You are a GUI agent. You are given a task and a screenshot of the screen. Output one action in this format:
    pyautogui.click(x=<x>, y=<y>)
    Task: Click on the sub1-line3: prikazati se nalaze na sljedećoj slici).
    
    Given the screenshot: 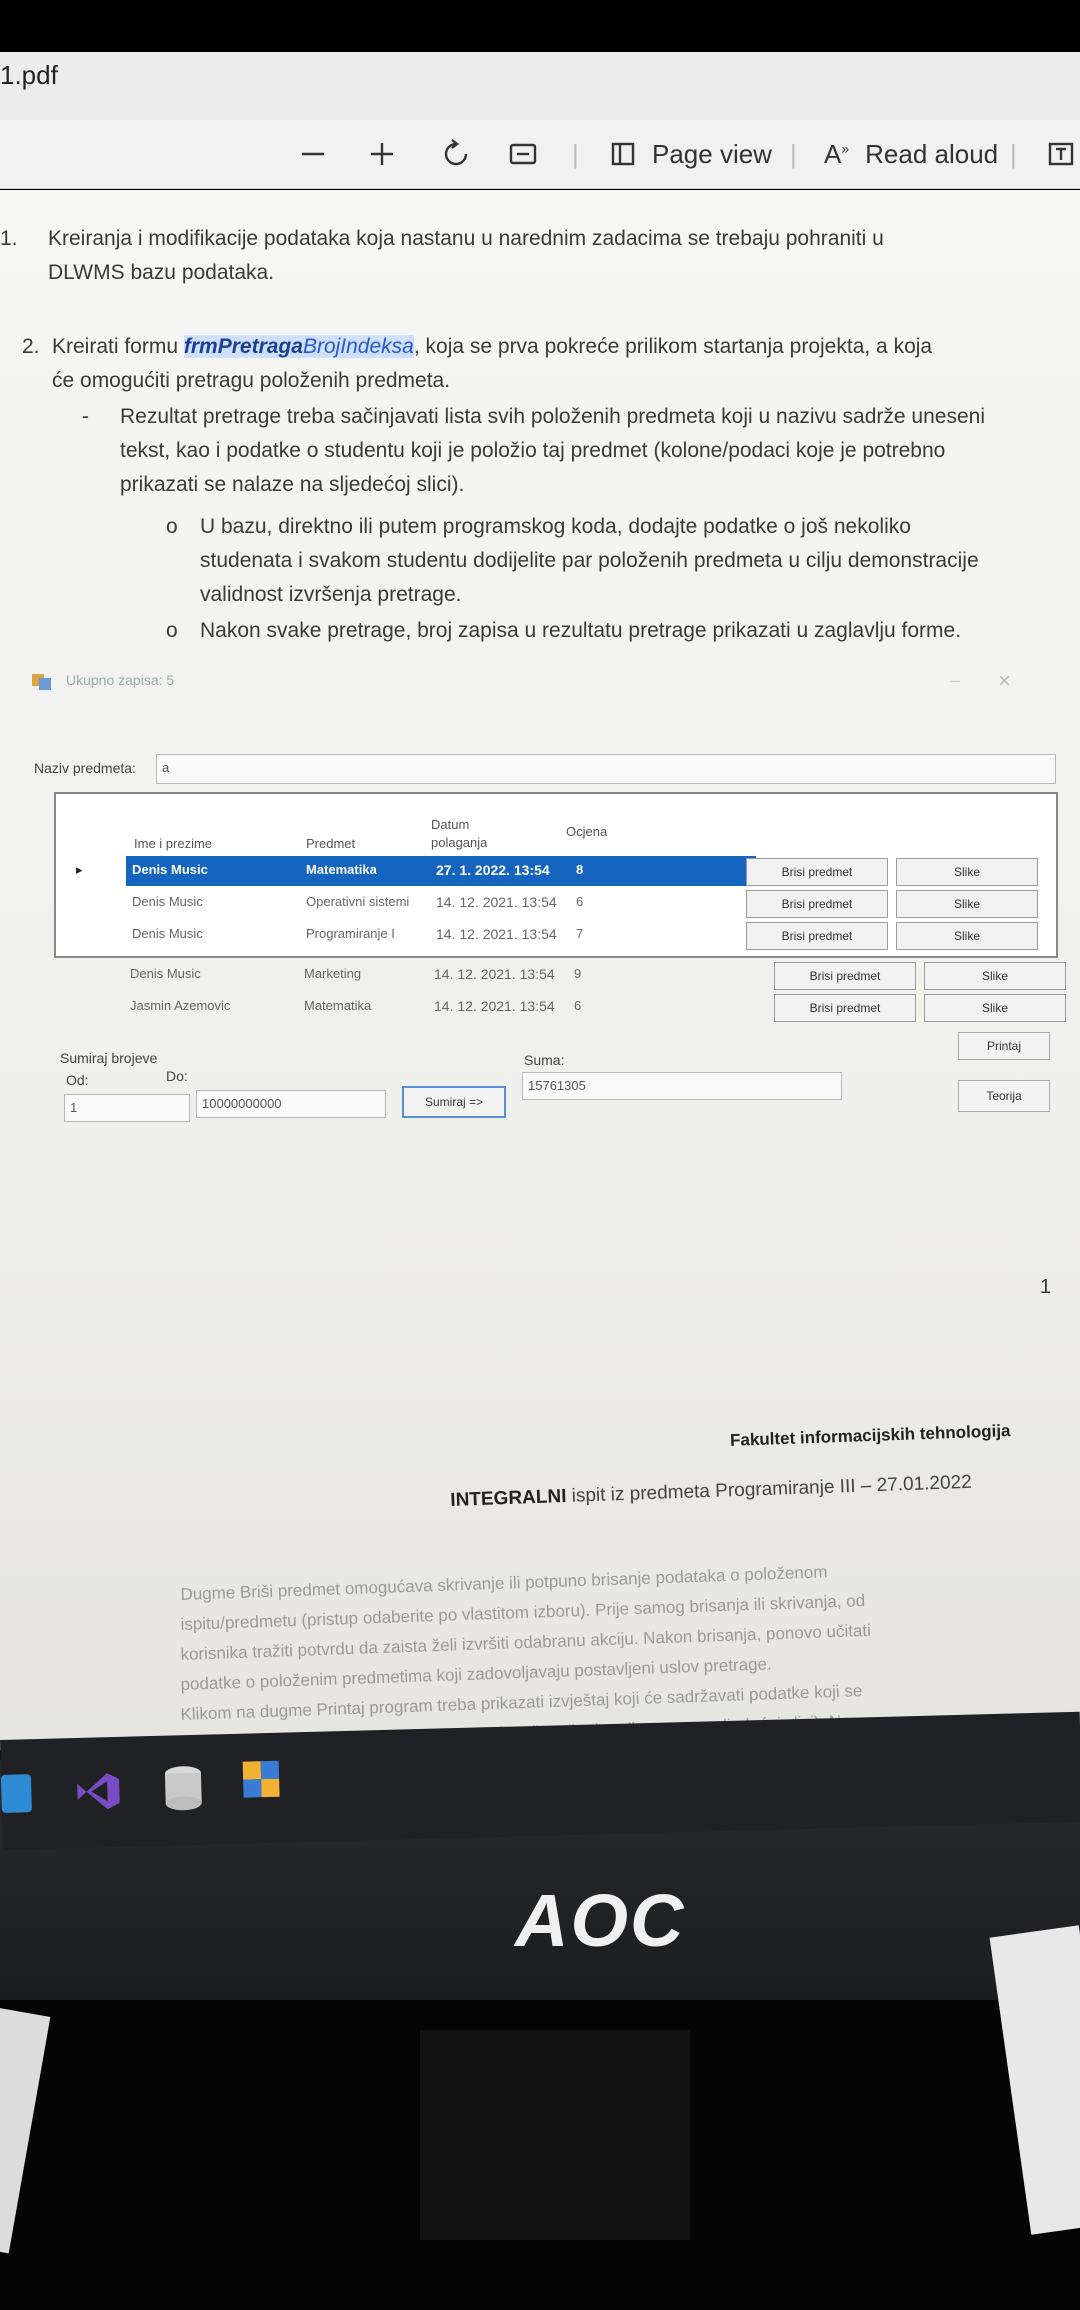 What is the action you would take?
    pyautogui.click(x=292, y=484)
    